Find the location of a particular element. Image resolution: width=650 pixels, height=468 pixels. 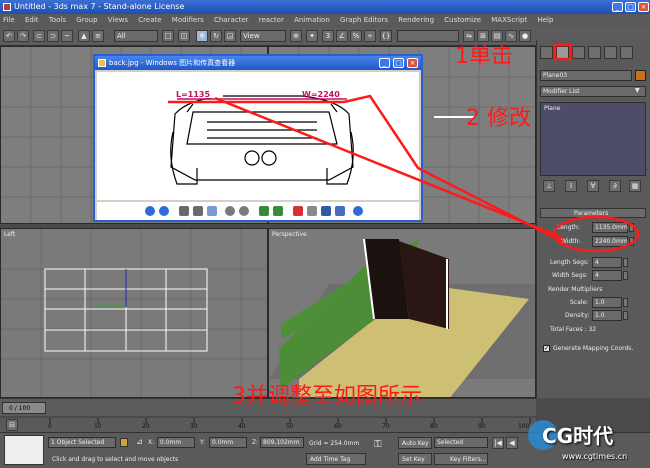

annotation-step2: 2 修改 is located at coordinates (498, 118).